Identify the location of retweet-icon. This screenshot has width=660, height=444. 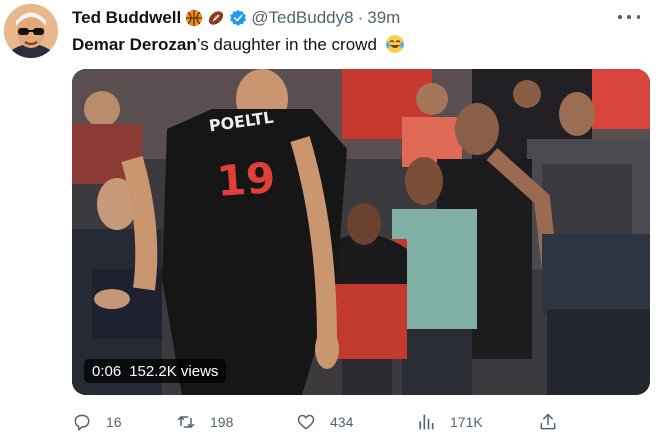
(186, 422).